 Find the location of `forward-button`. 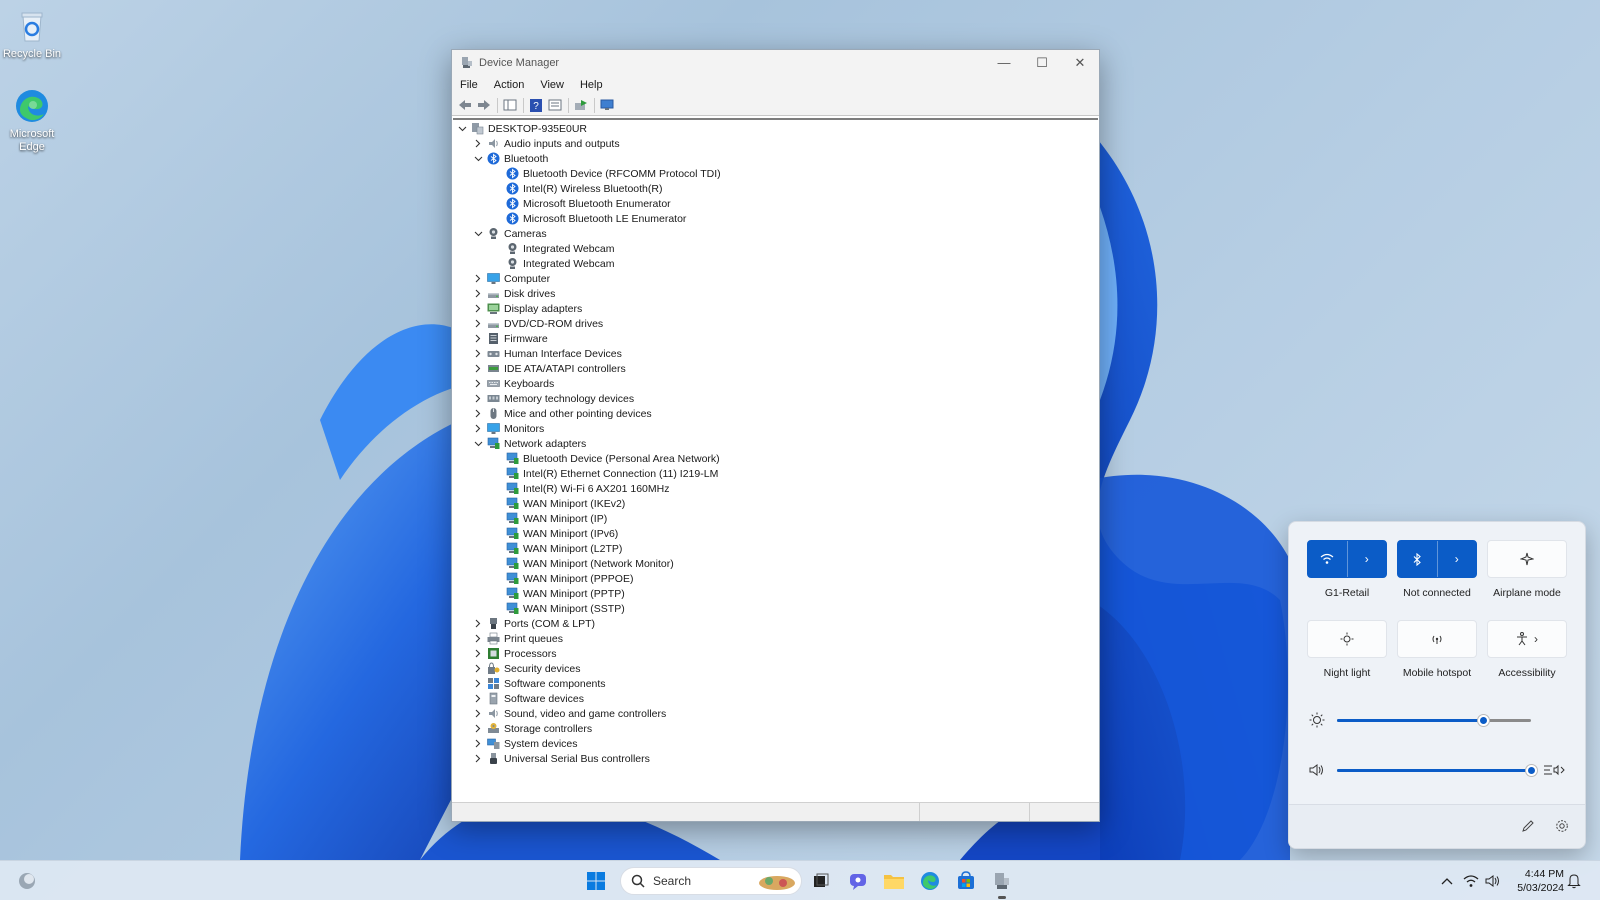

forward-button is located at coordinates (484, 105).